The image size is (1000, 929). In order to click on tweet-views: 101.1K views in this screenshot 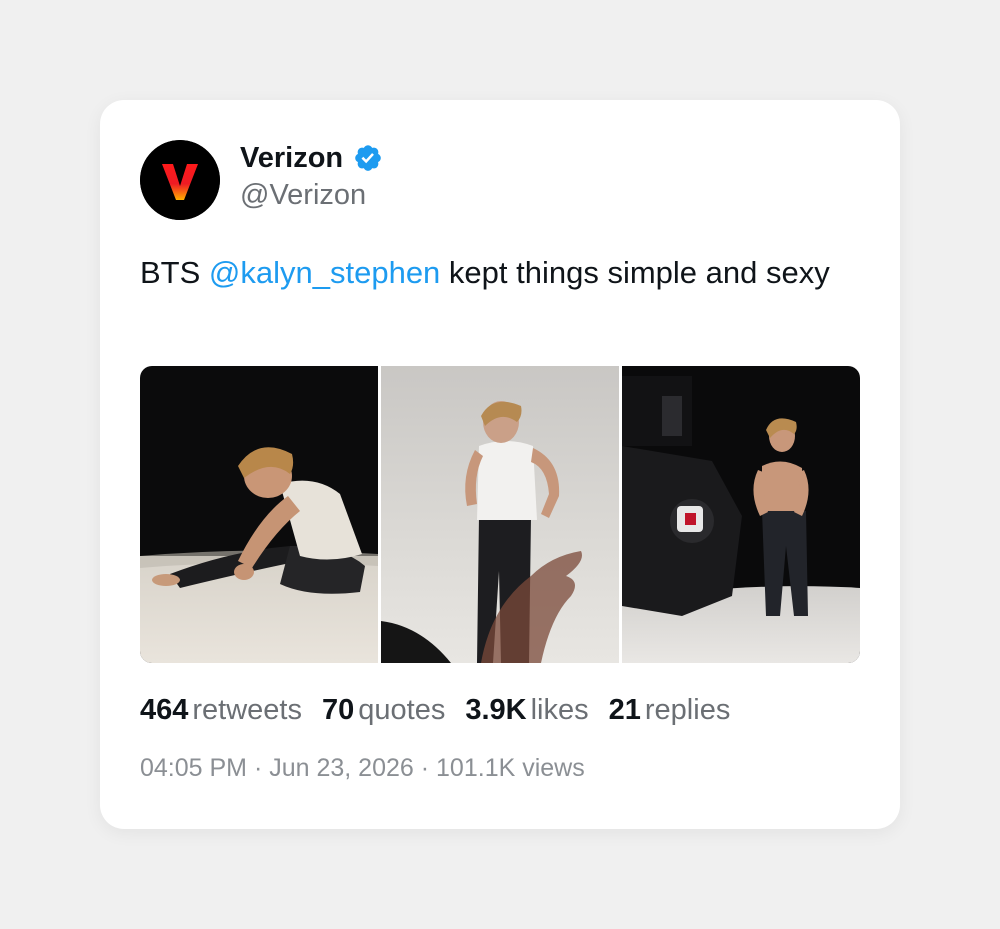, I will do `click(510, 768)`.